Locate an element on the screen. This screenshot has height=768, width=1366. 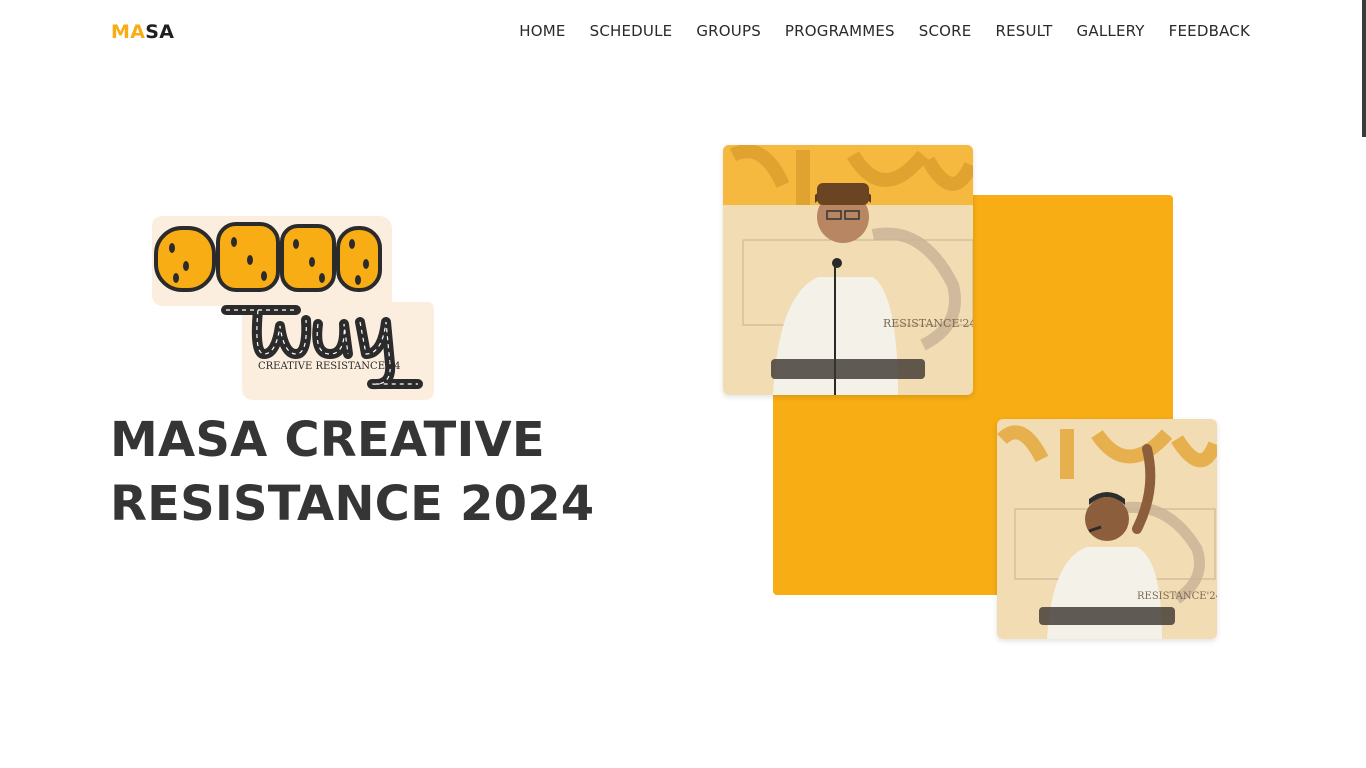
site-logo: MASA is located at coordinates (142, 32).